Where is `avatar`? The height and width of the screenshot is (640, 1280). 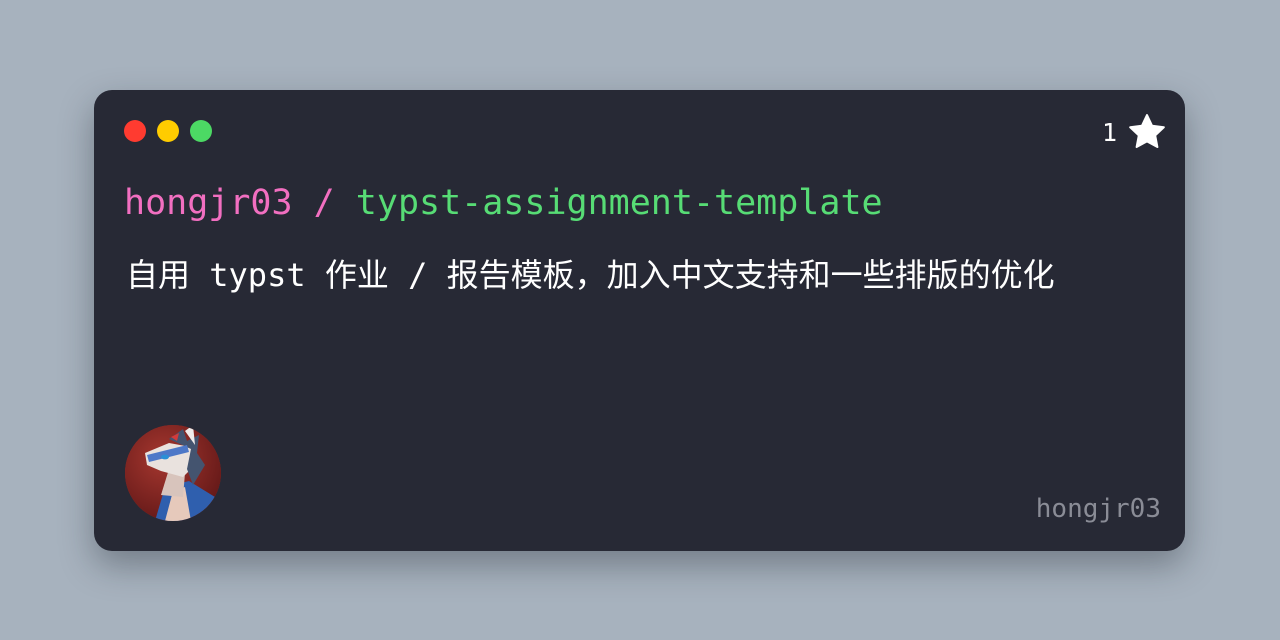
avatar is located at coordinates (173, 473).